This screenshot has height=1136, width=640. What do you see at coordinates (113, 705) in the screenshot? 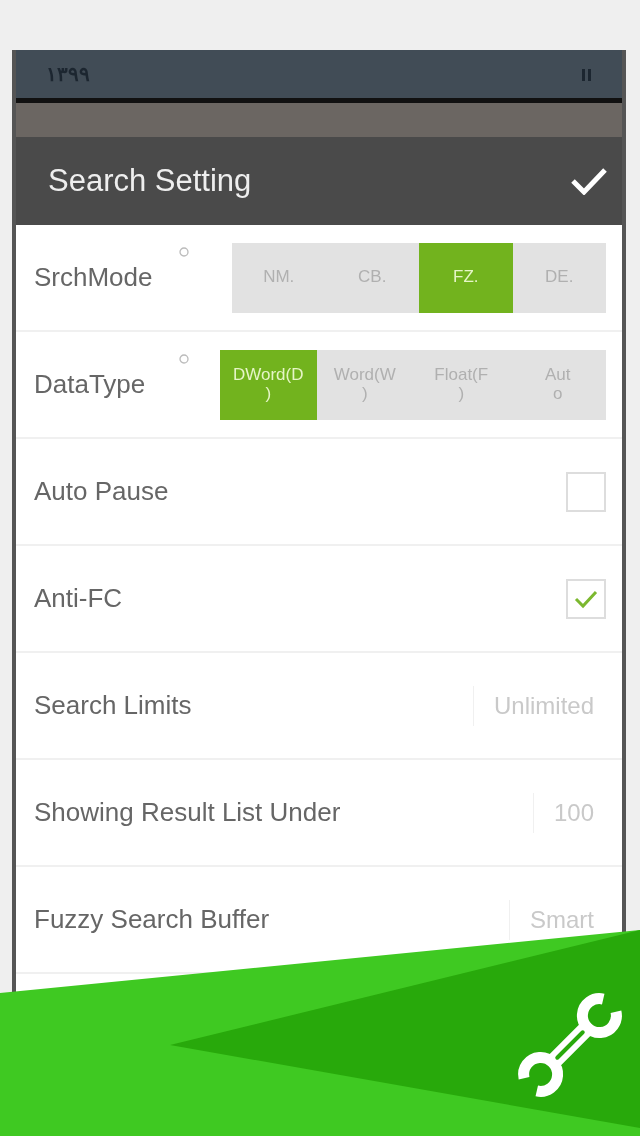
I see `setting-label: Search Limits` at bounding box center [113, 705].